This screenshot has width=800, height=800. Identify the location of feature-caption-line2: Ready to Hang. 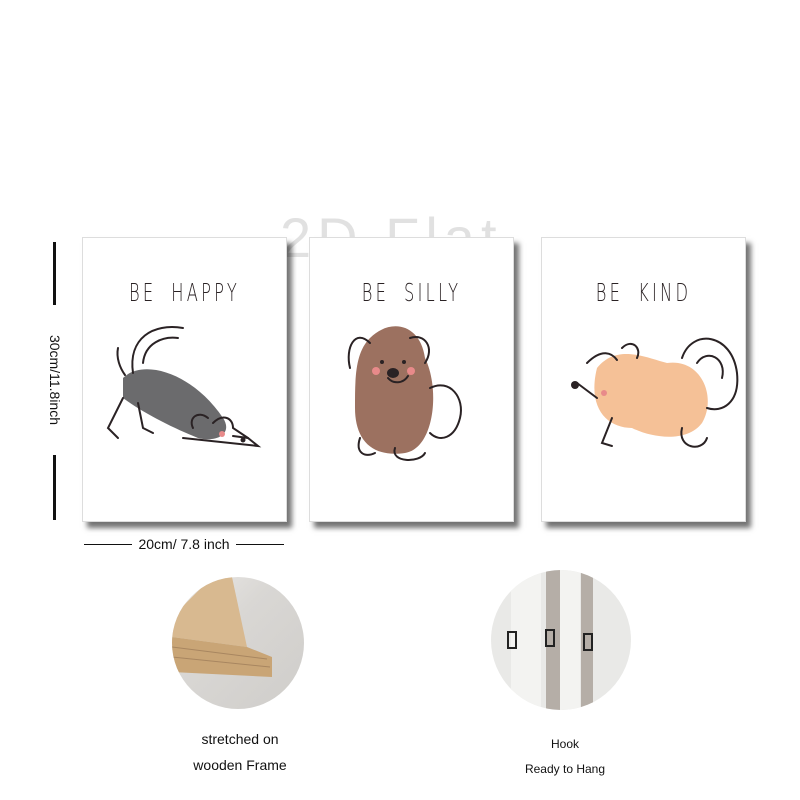
(565, 769).